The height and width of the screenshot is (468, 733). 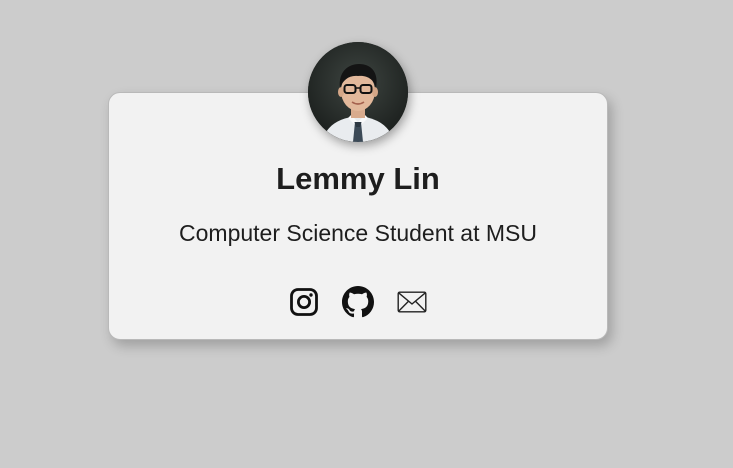 I want to click on profile-photo, so click(x=358, y=92).